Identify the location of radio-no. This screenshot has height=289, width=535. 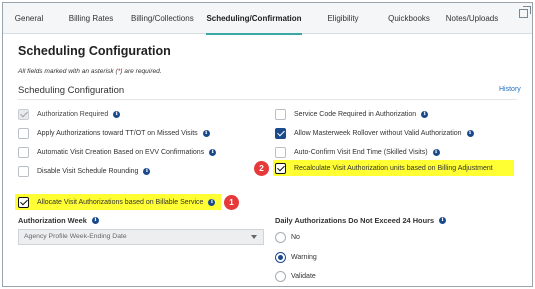
(280, 237).